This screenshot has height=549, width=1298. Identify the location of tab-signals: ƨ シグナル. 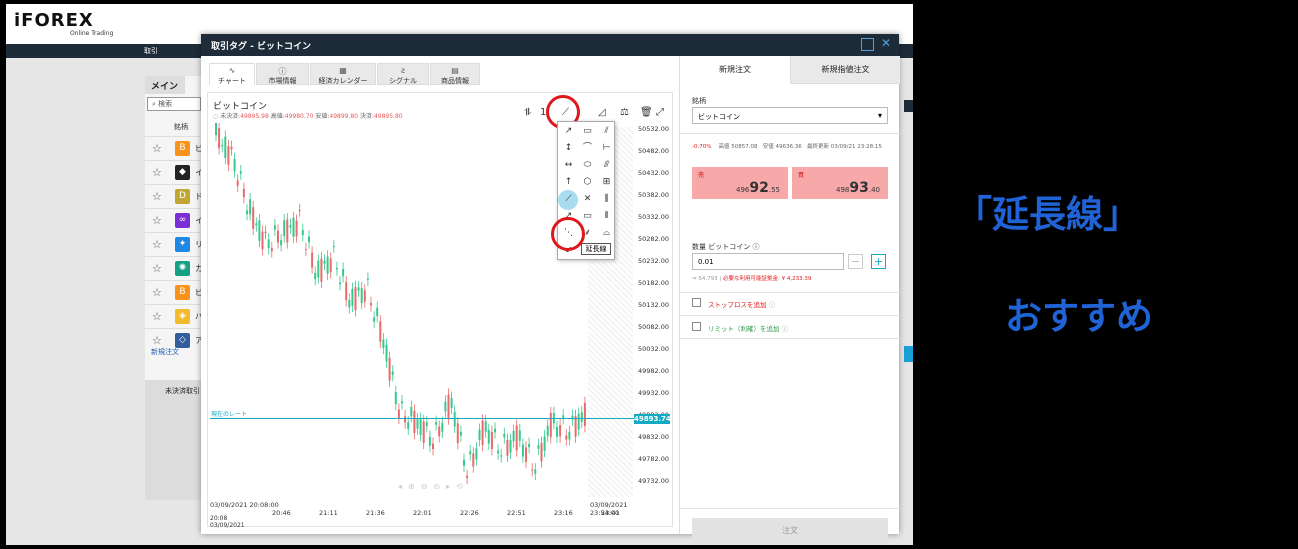
(403, 74).